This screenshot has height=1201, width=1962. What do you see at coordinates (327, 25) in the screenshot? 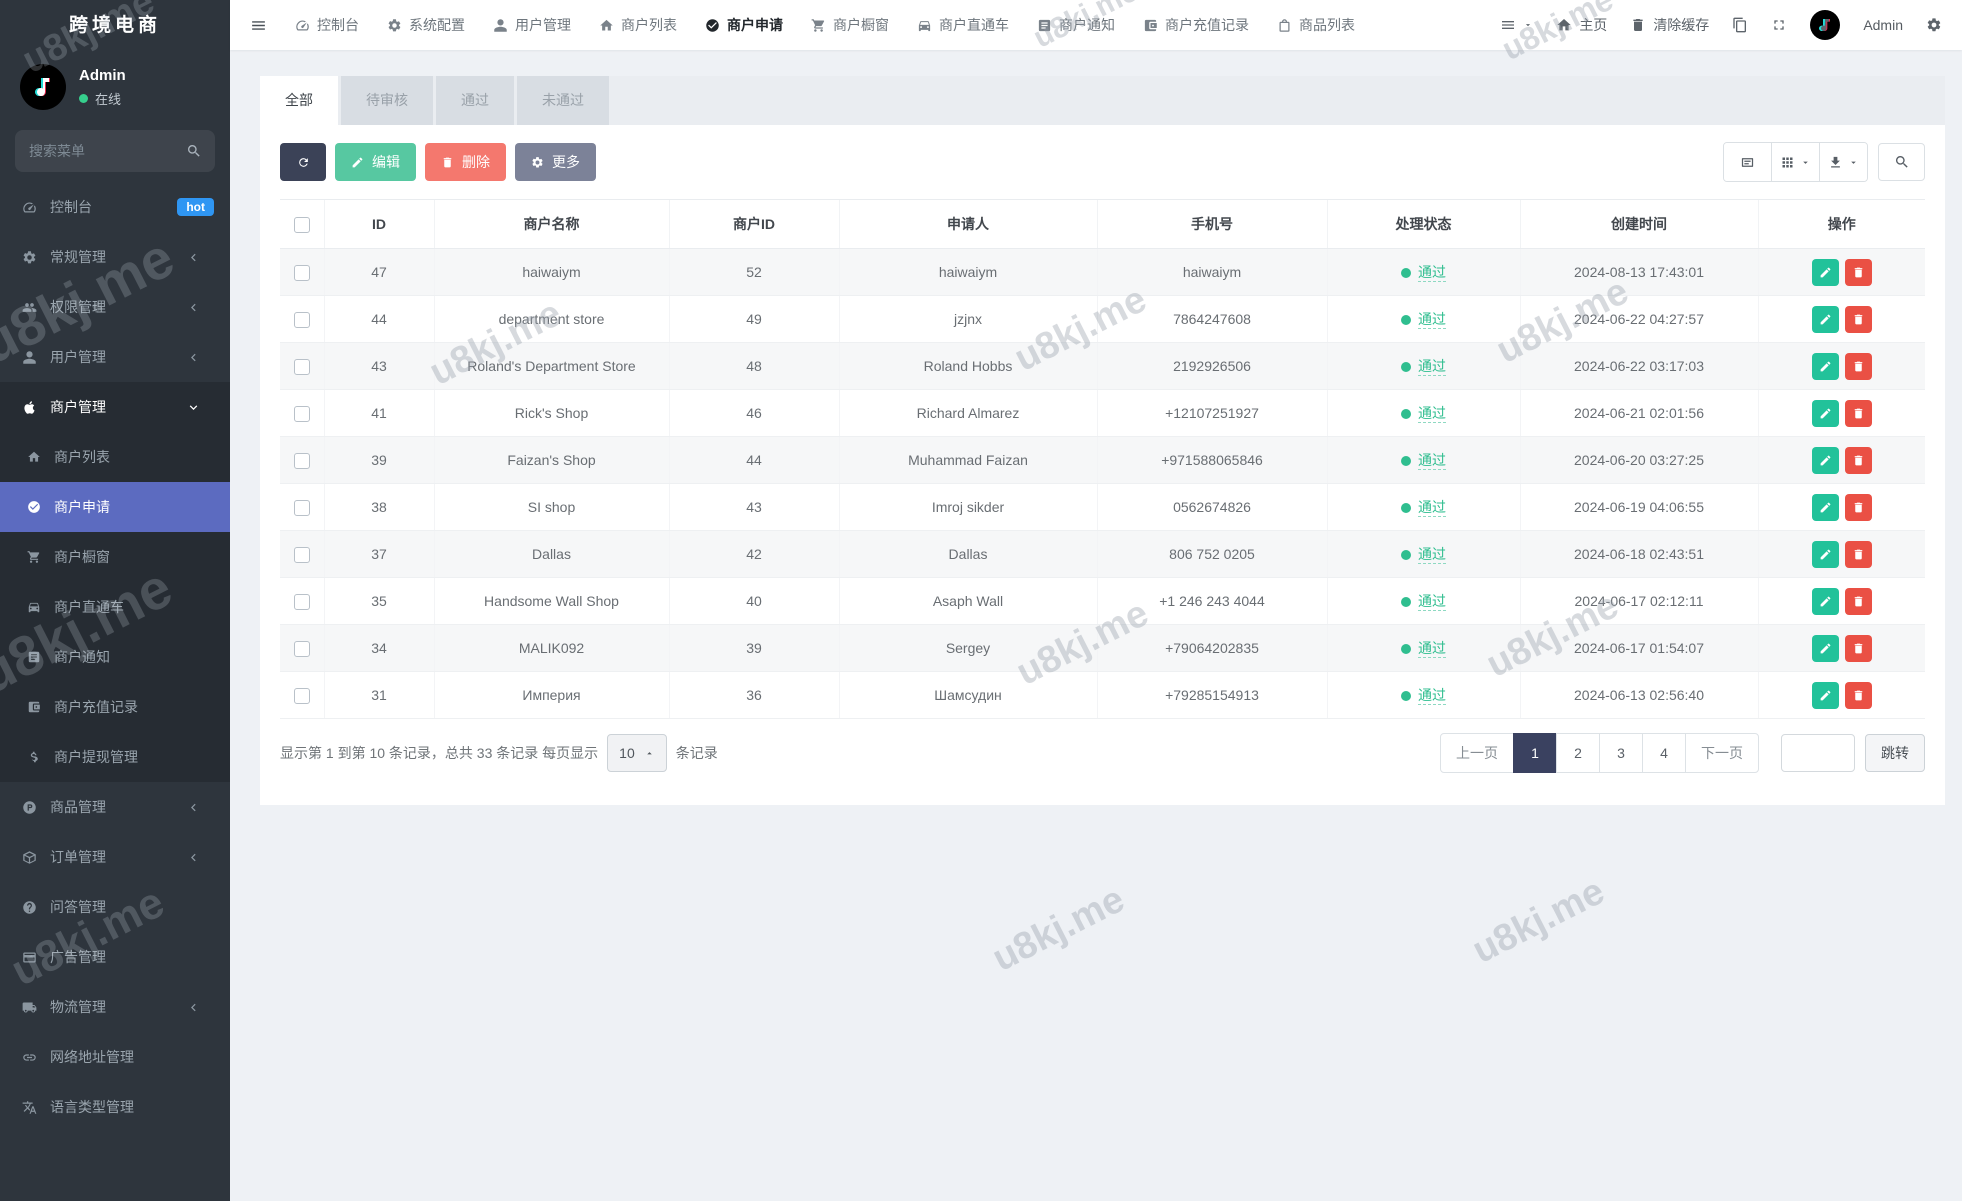
I see `topnav-item-控制台: 控制台` at bounding box center [327, 25].